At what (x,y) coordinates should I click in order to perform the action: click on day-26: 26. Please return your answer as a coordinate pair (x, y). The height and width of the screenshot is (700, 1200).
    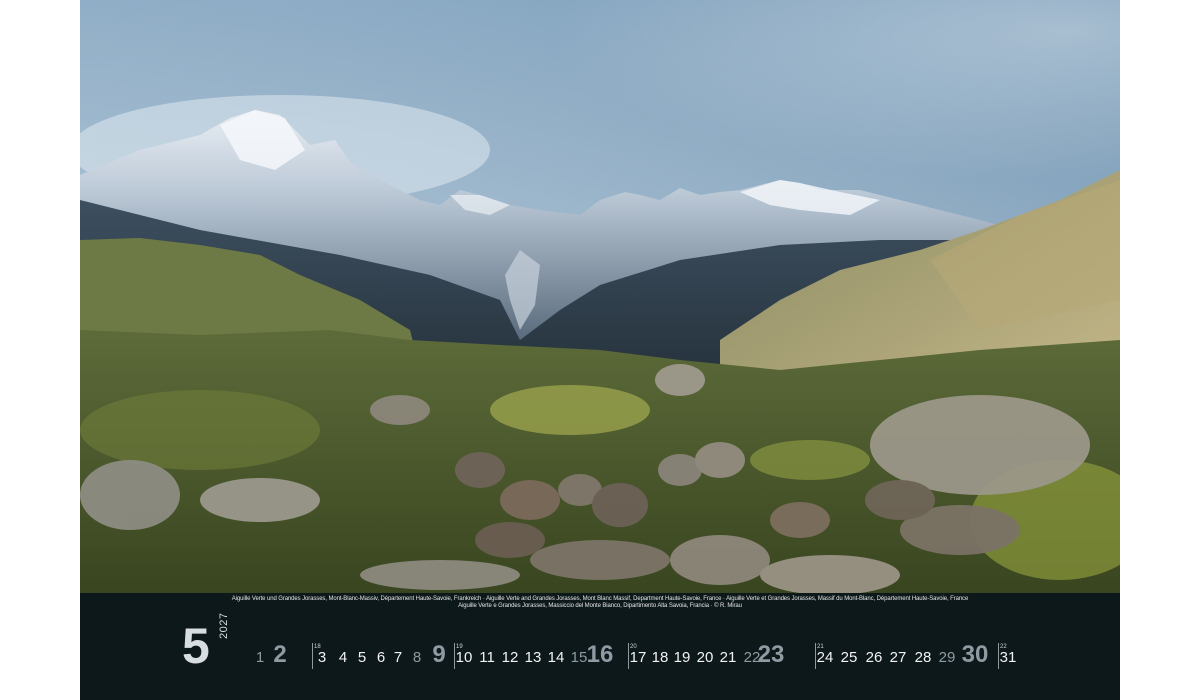
    Looking at the image, I should click on (874, 657).